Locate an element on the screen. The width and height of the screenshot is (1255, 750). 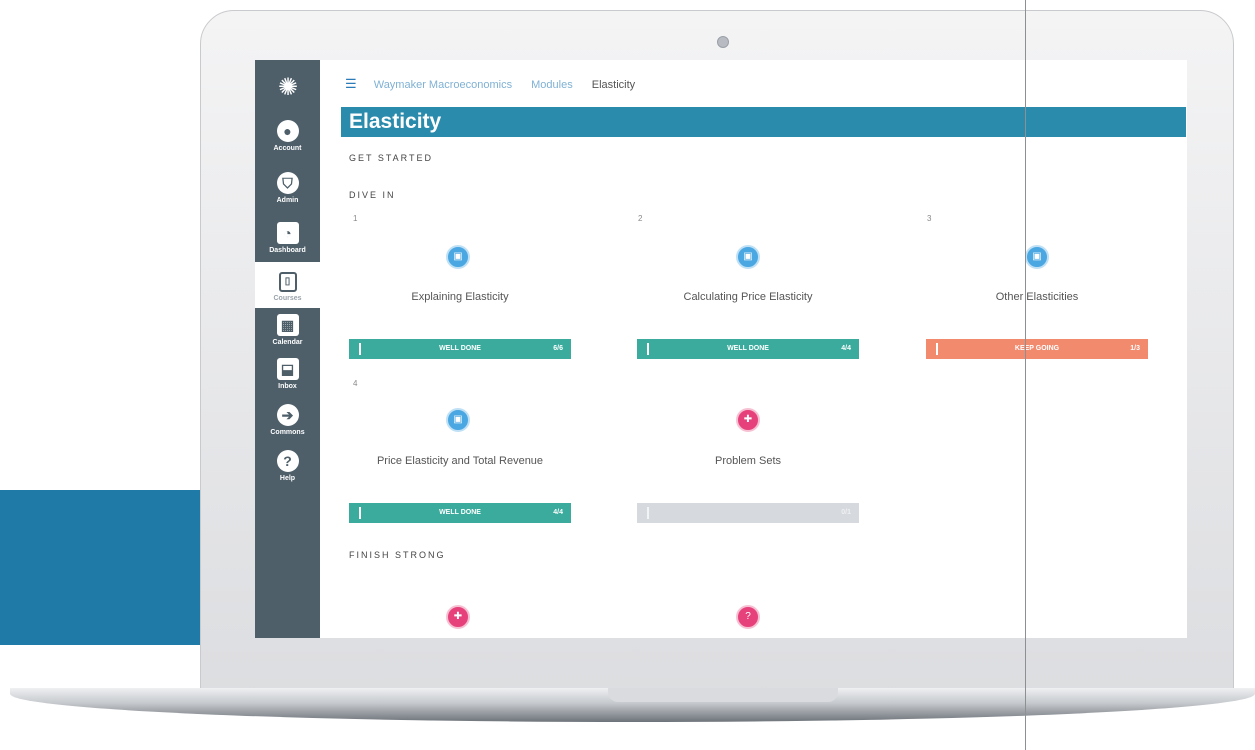
nav-item-label: Inbox is located at coordinates (287, 386).